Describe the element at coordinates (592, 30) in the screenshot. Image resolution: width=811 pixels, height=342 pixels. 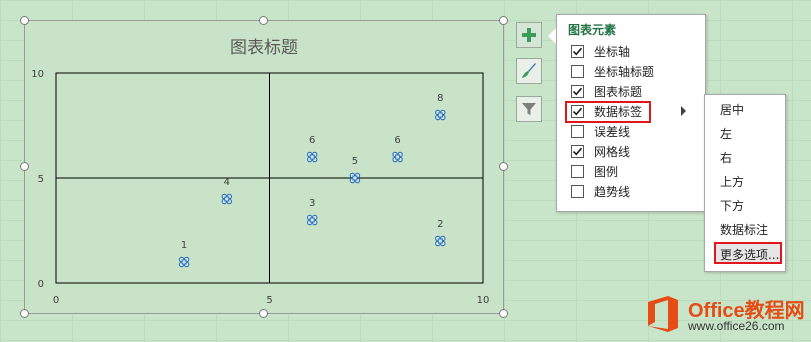
I see `panel-title: 图表元素` at that location.